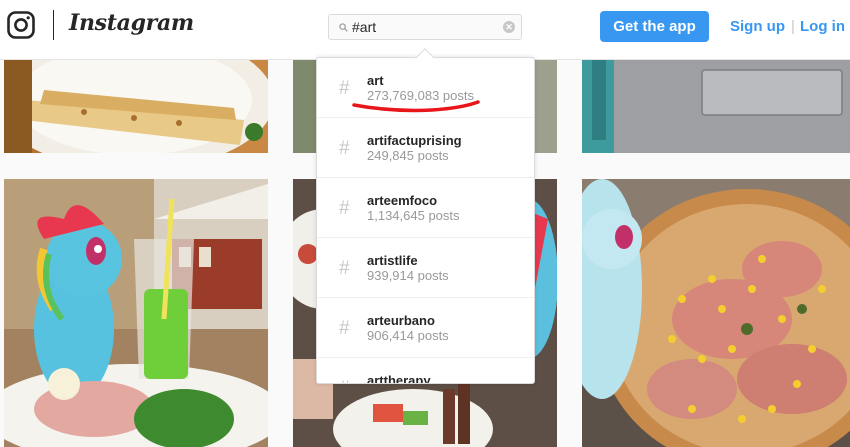 The image size is (850, 447). Describe the element at coordinates (53, 25) in the screenshot. I see `logo-divider` at that location.